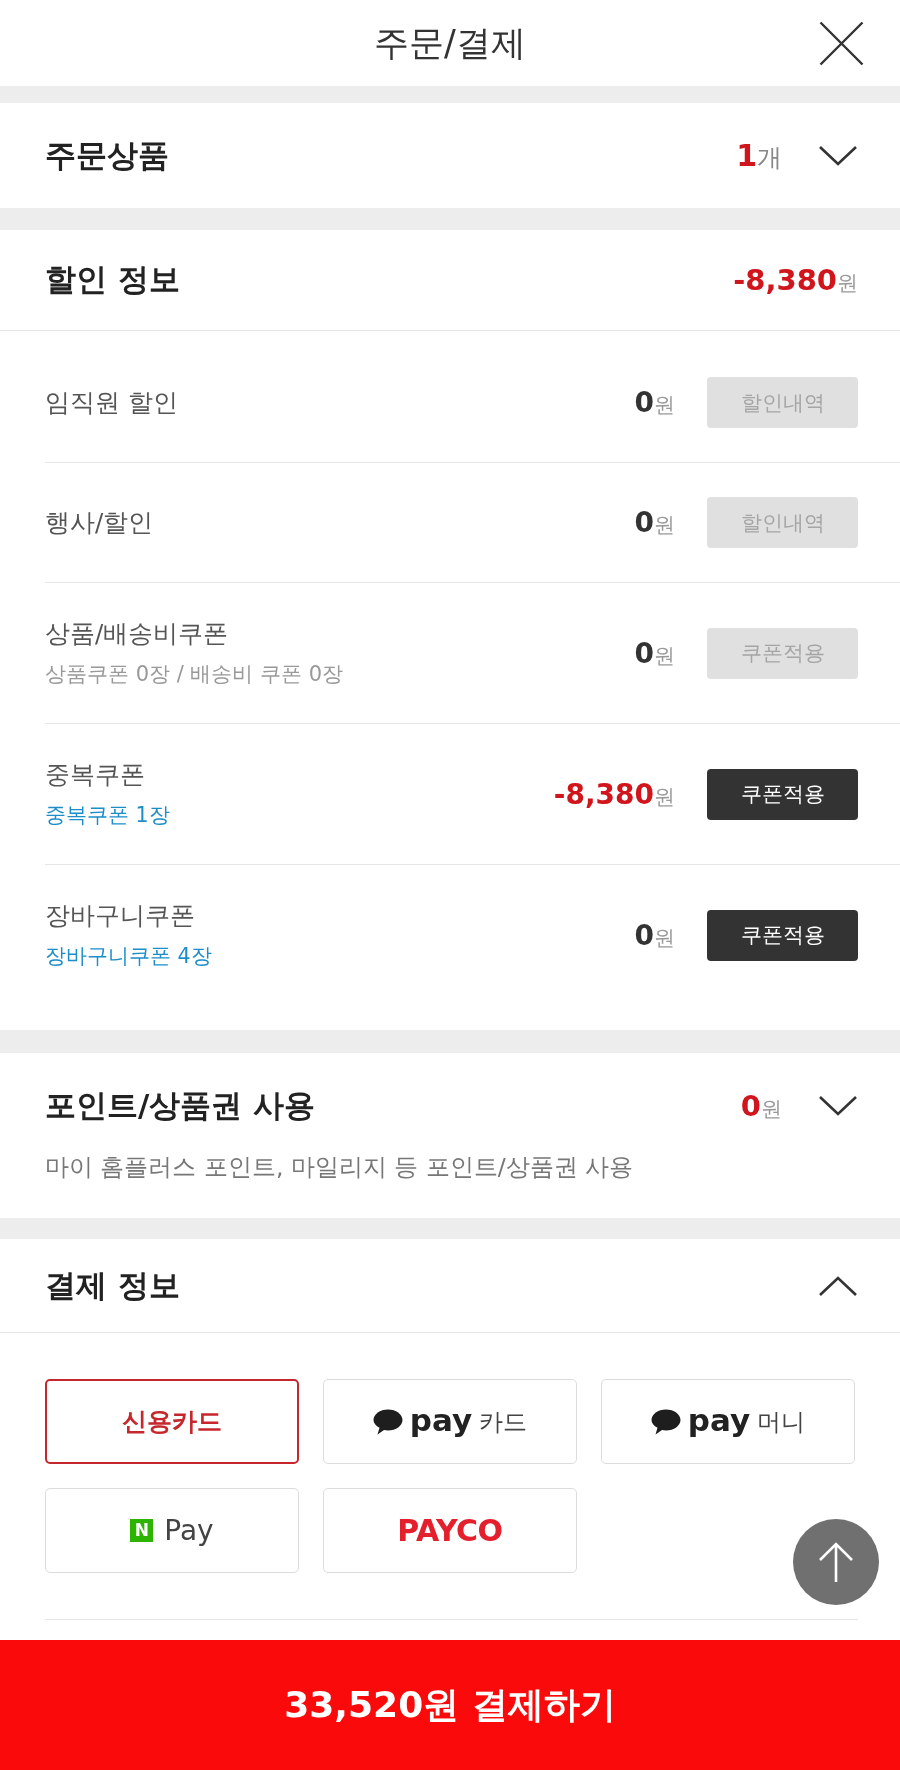 The width and height of the screenshot is (900, 1770). Describe the element at coordinates (107, 155) in the screenshot. I see `section-title: 주문상품` at that location.